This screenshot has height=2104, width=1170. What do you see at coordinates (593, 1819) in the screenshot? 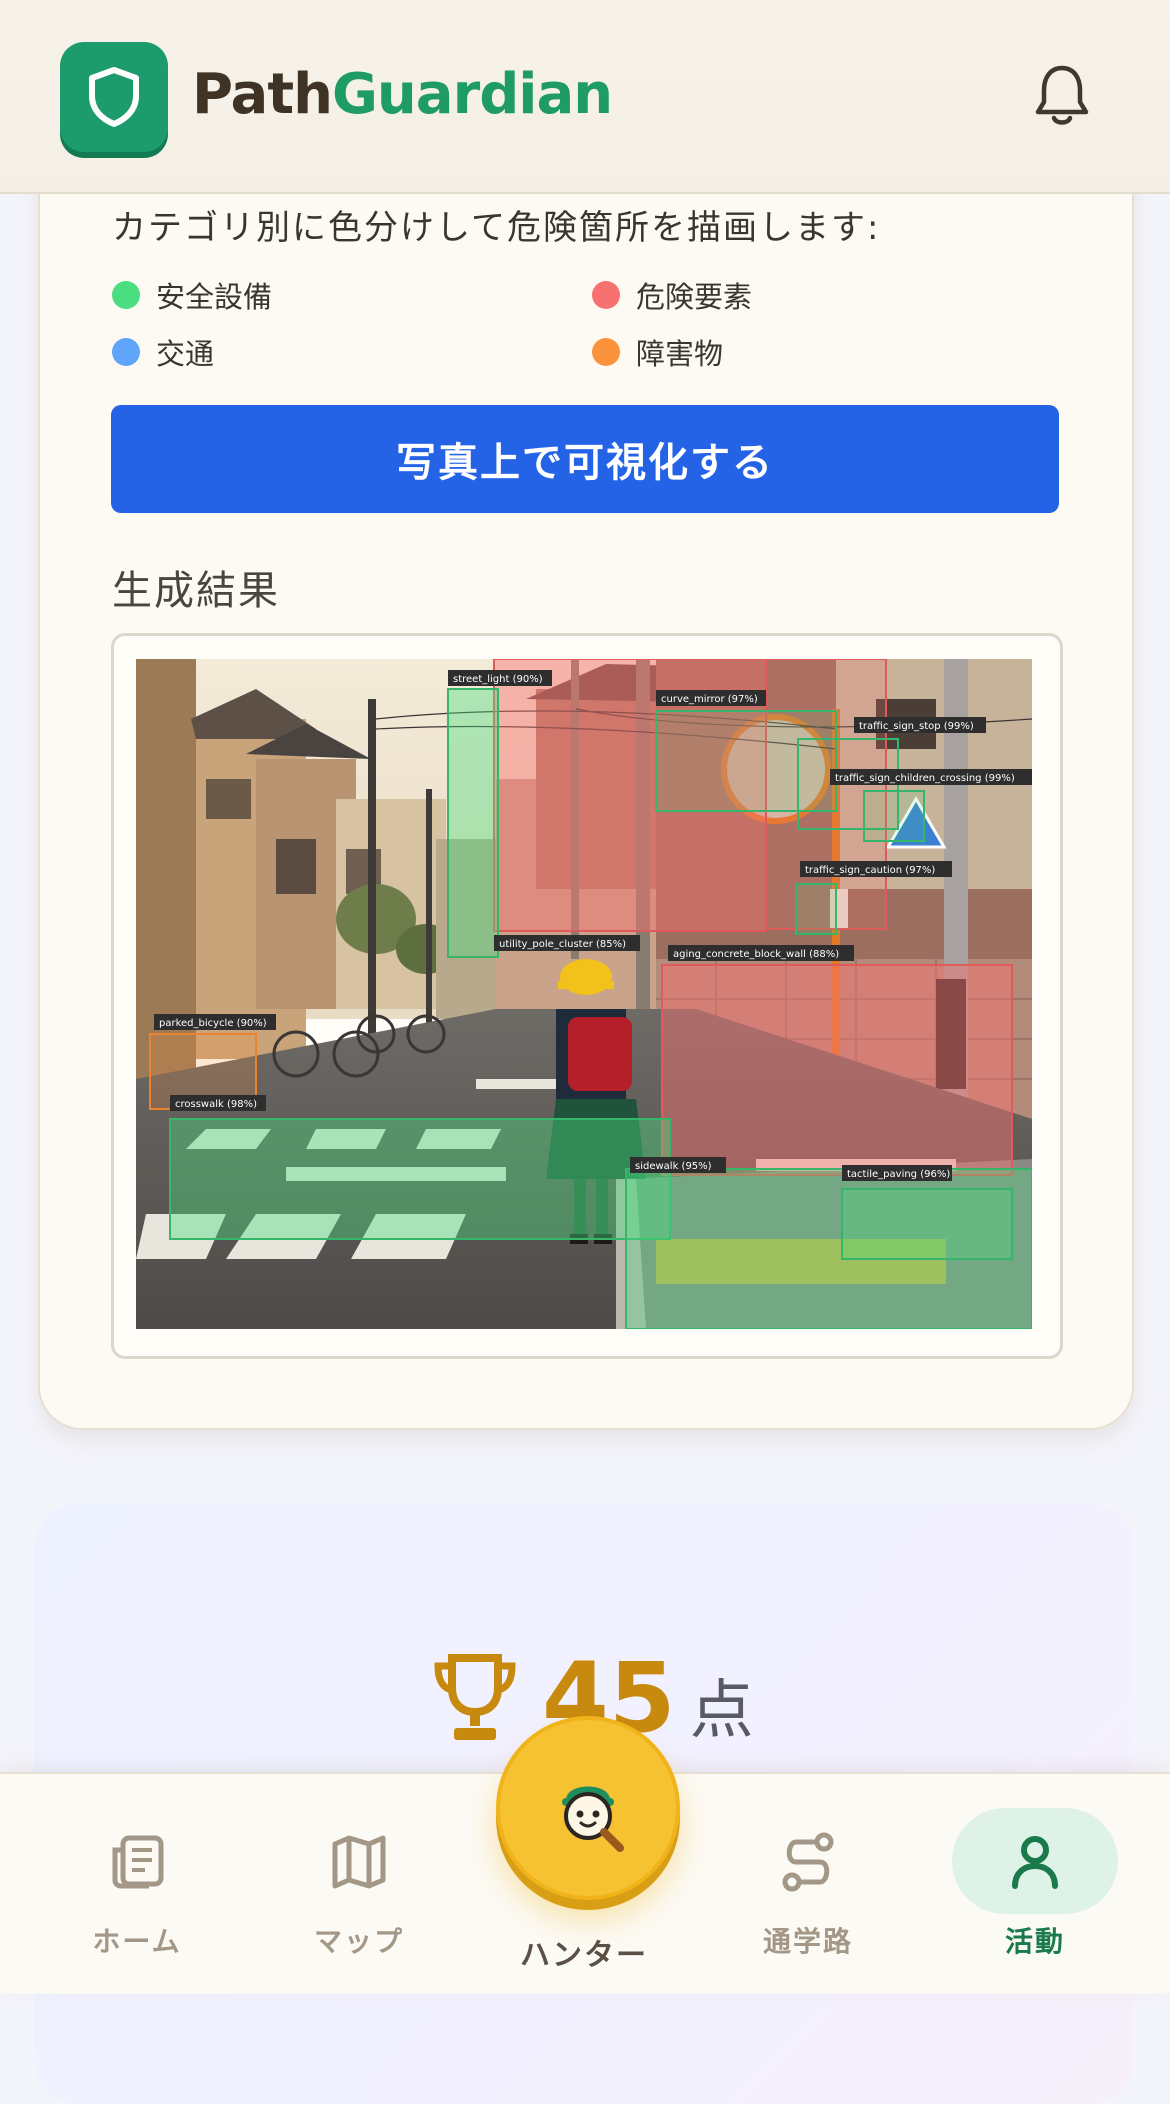
I see `hunter-mascot-icon` at bounding box center [593, 1819].